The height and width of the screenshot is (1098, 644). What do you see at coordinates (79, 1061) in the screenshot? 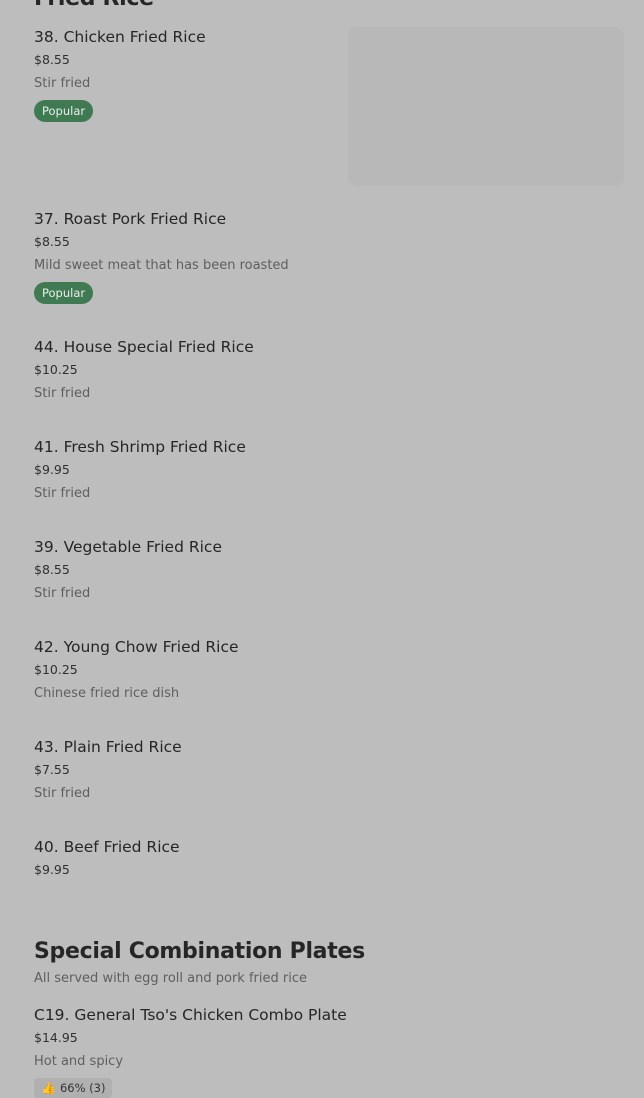
I see `item-description: Hot and spicy` at bounding box center [79, 1061].